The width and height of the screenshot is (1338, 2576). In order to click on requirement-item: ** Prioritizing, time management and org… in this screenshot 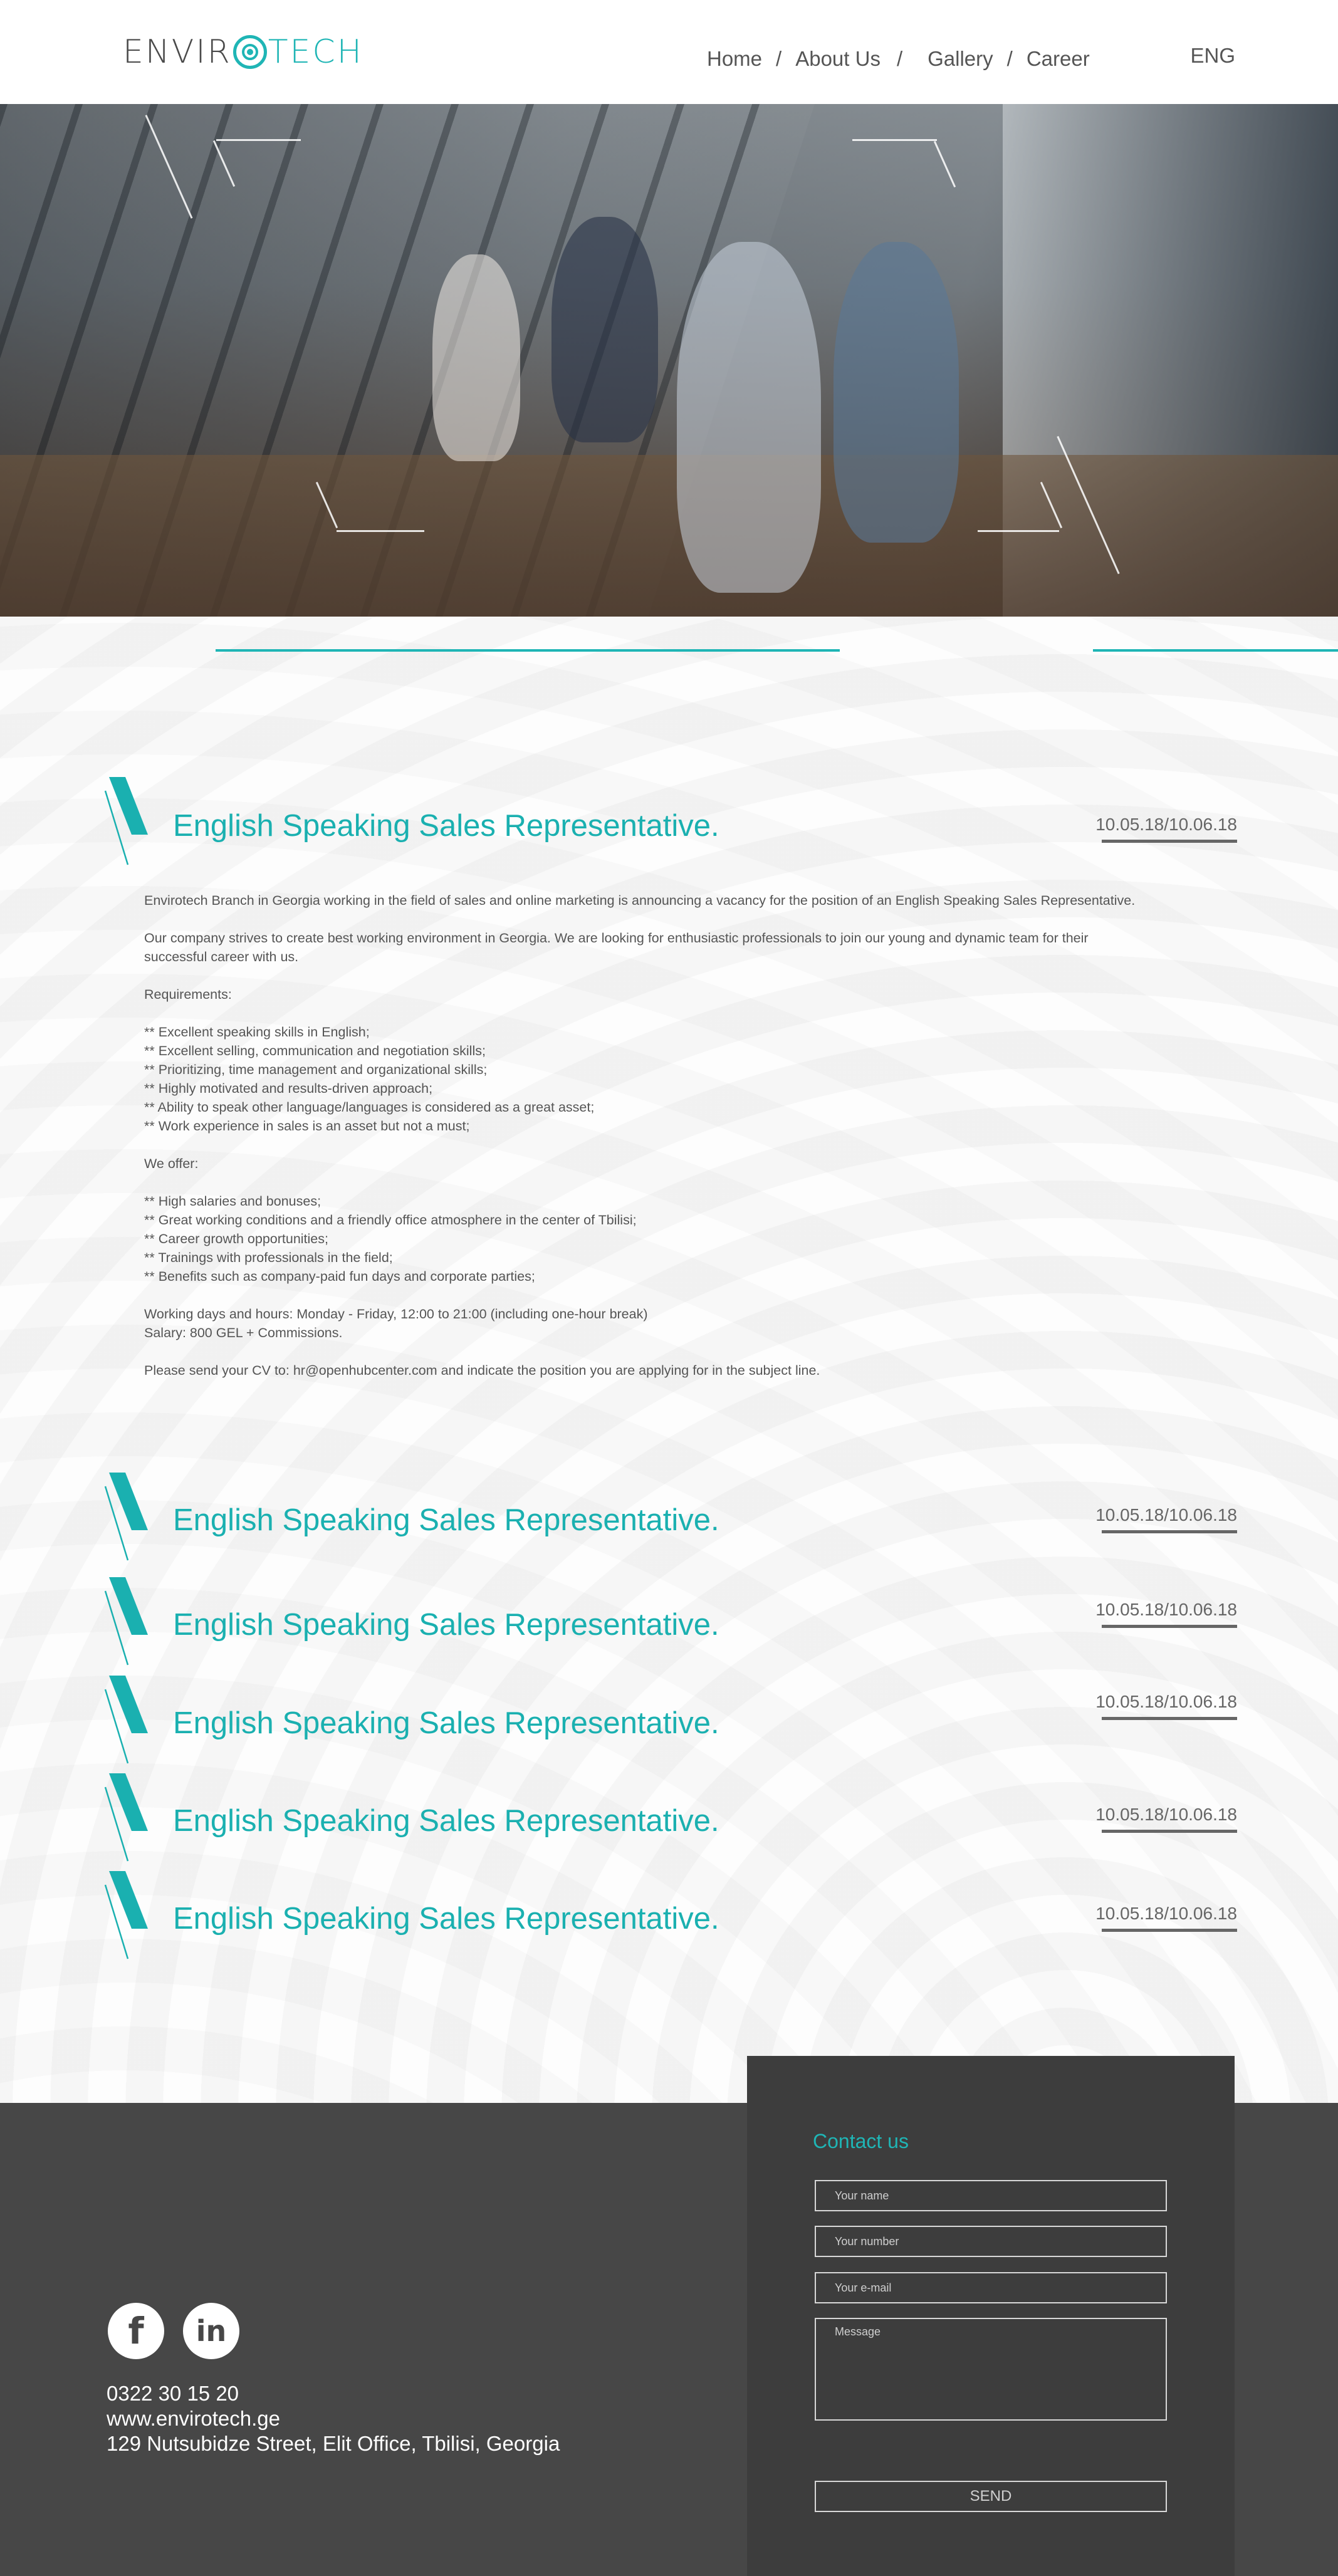, I will do `click(316, 1069)`.